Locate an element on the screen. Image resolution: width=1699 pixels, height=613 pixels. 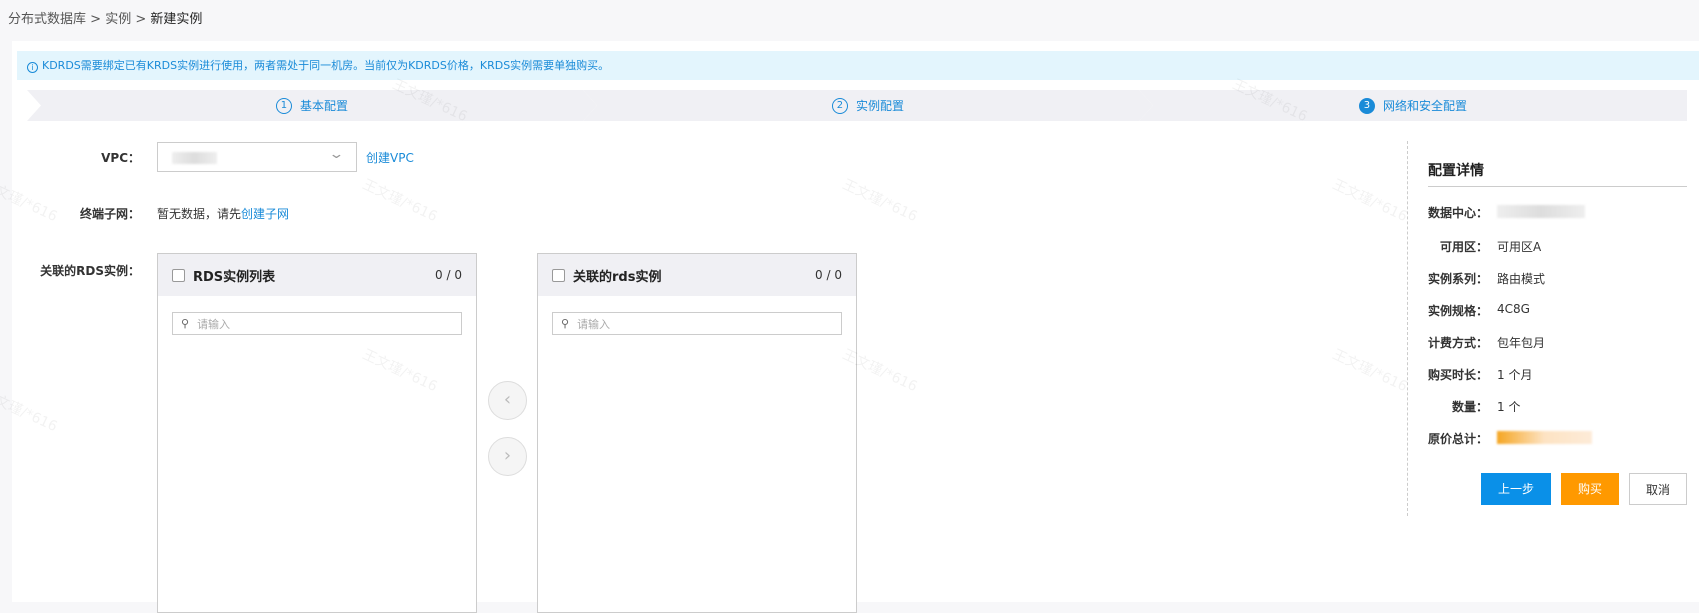
subnet-label: 终端子网： is located at coordinates (109, 214).